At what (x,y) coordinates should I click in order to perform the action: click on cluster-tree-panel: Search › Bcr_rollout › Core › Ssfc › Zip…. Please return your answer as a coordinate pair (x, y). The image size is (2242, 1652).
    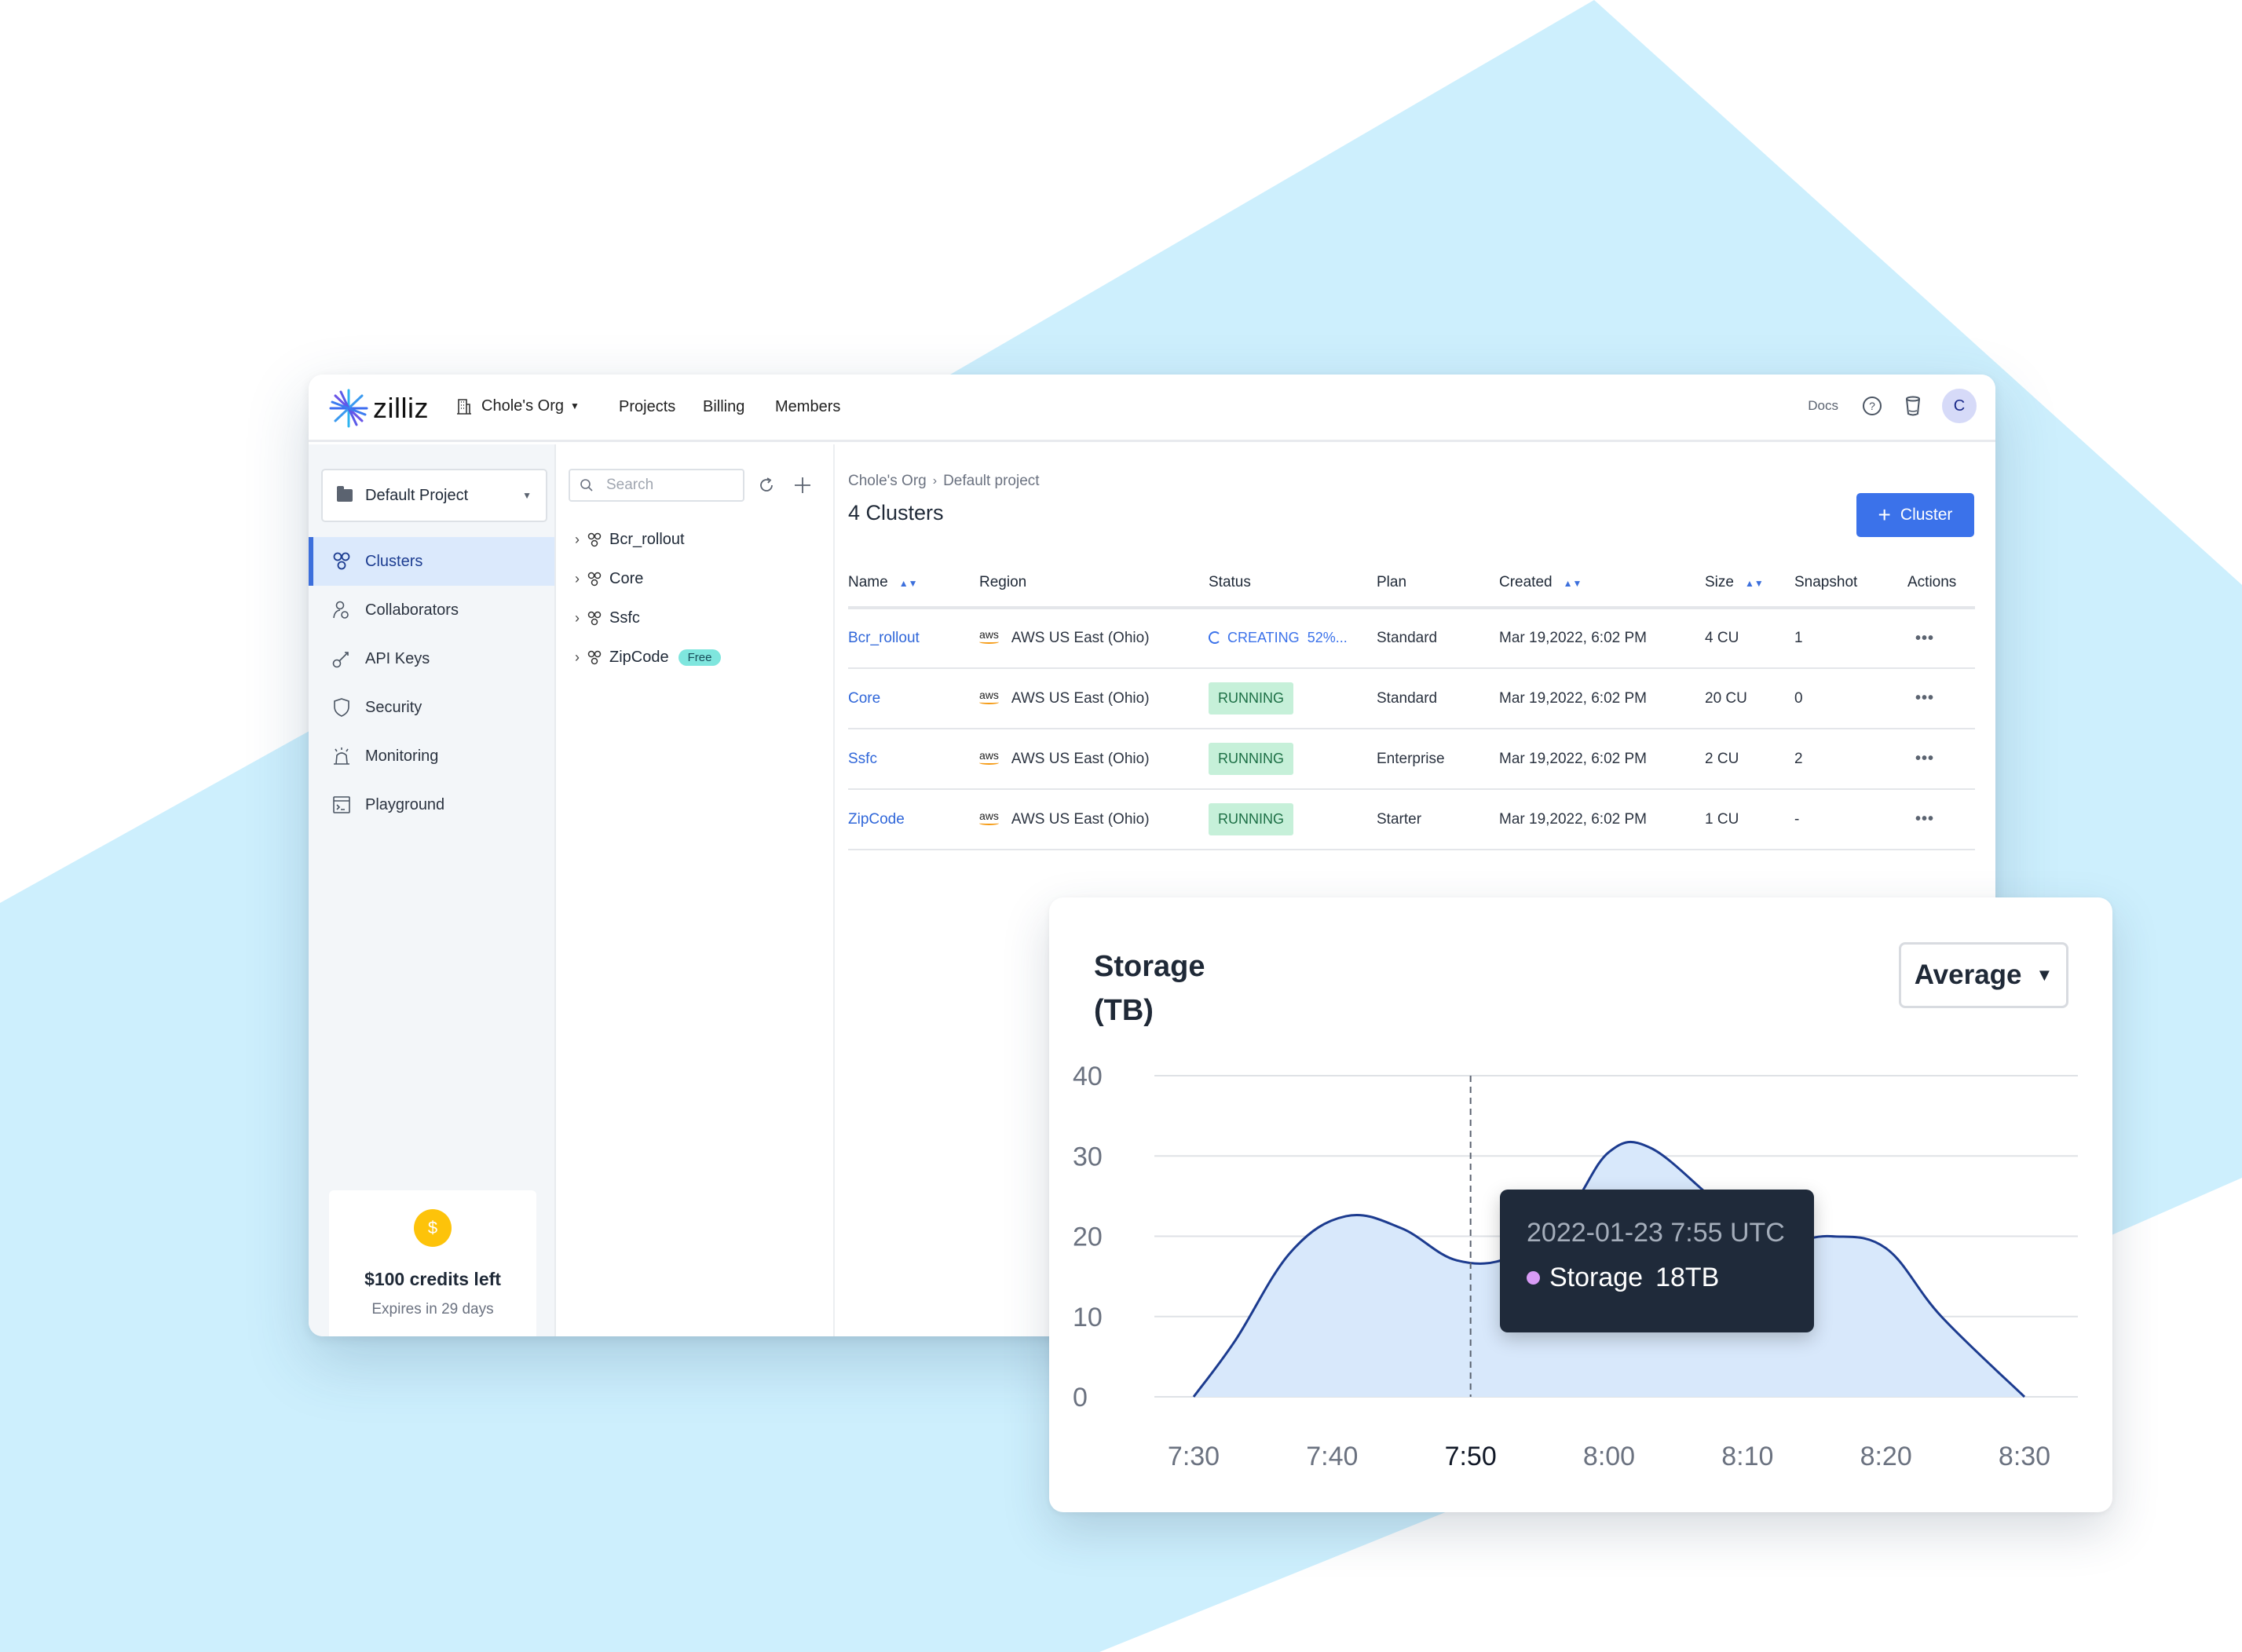
    Looking at the image, I should click on (695, 890).